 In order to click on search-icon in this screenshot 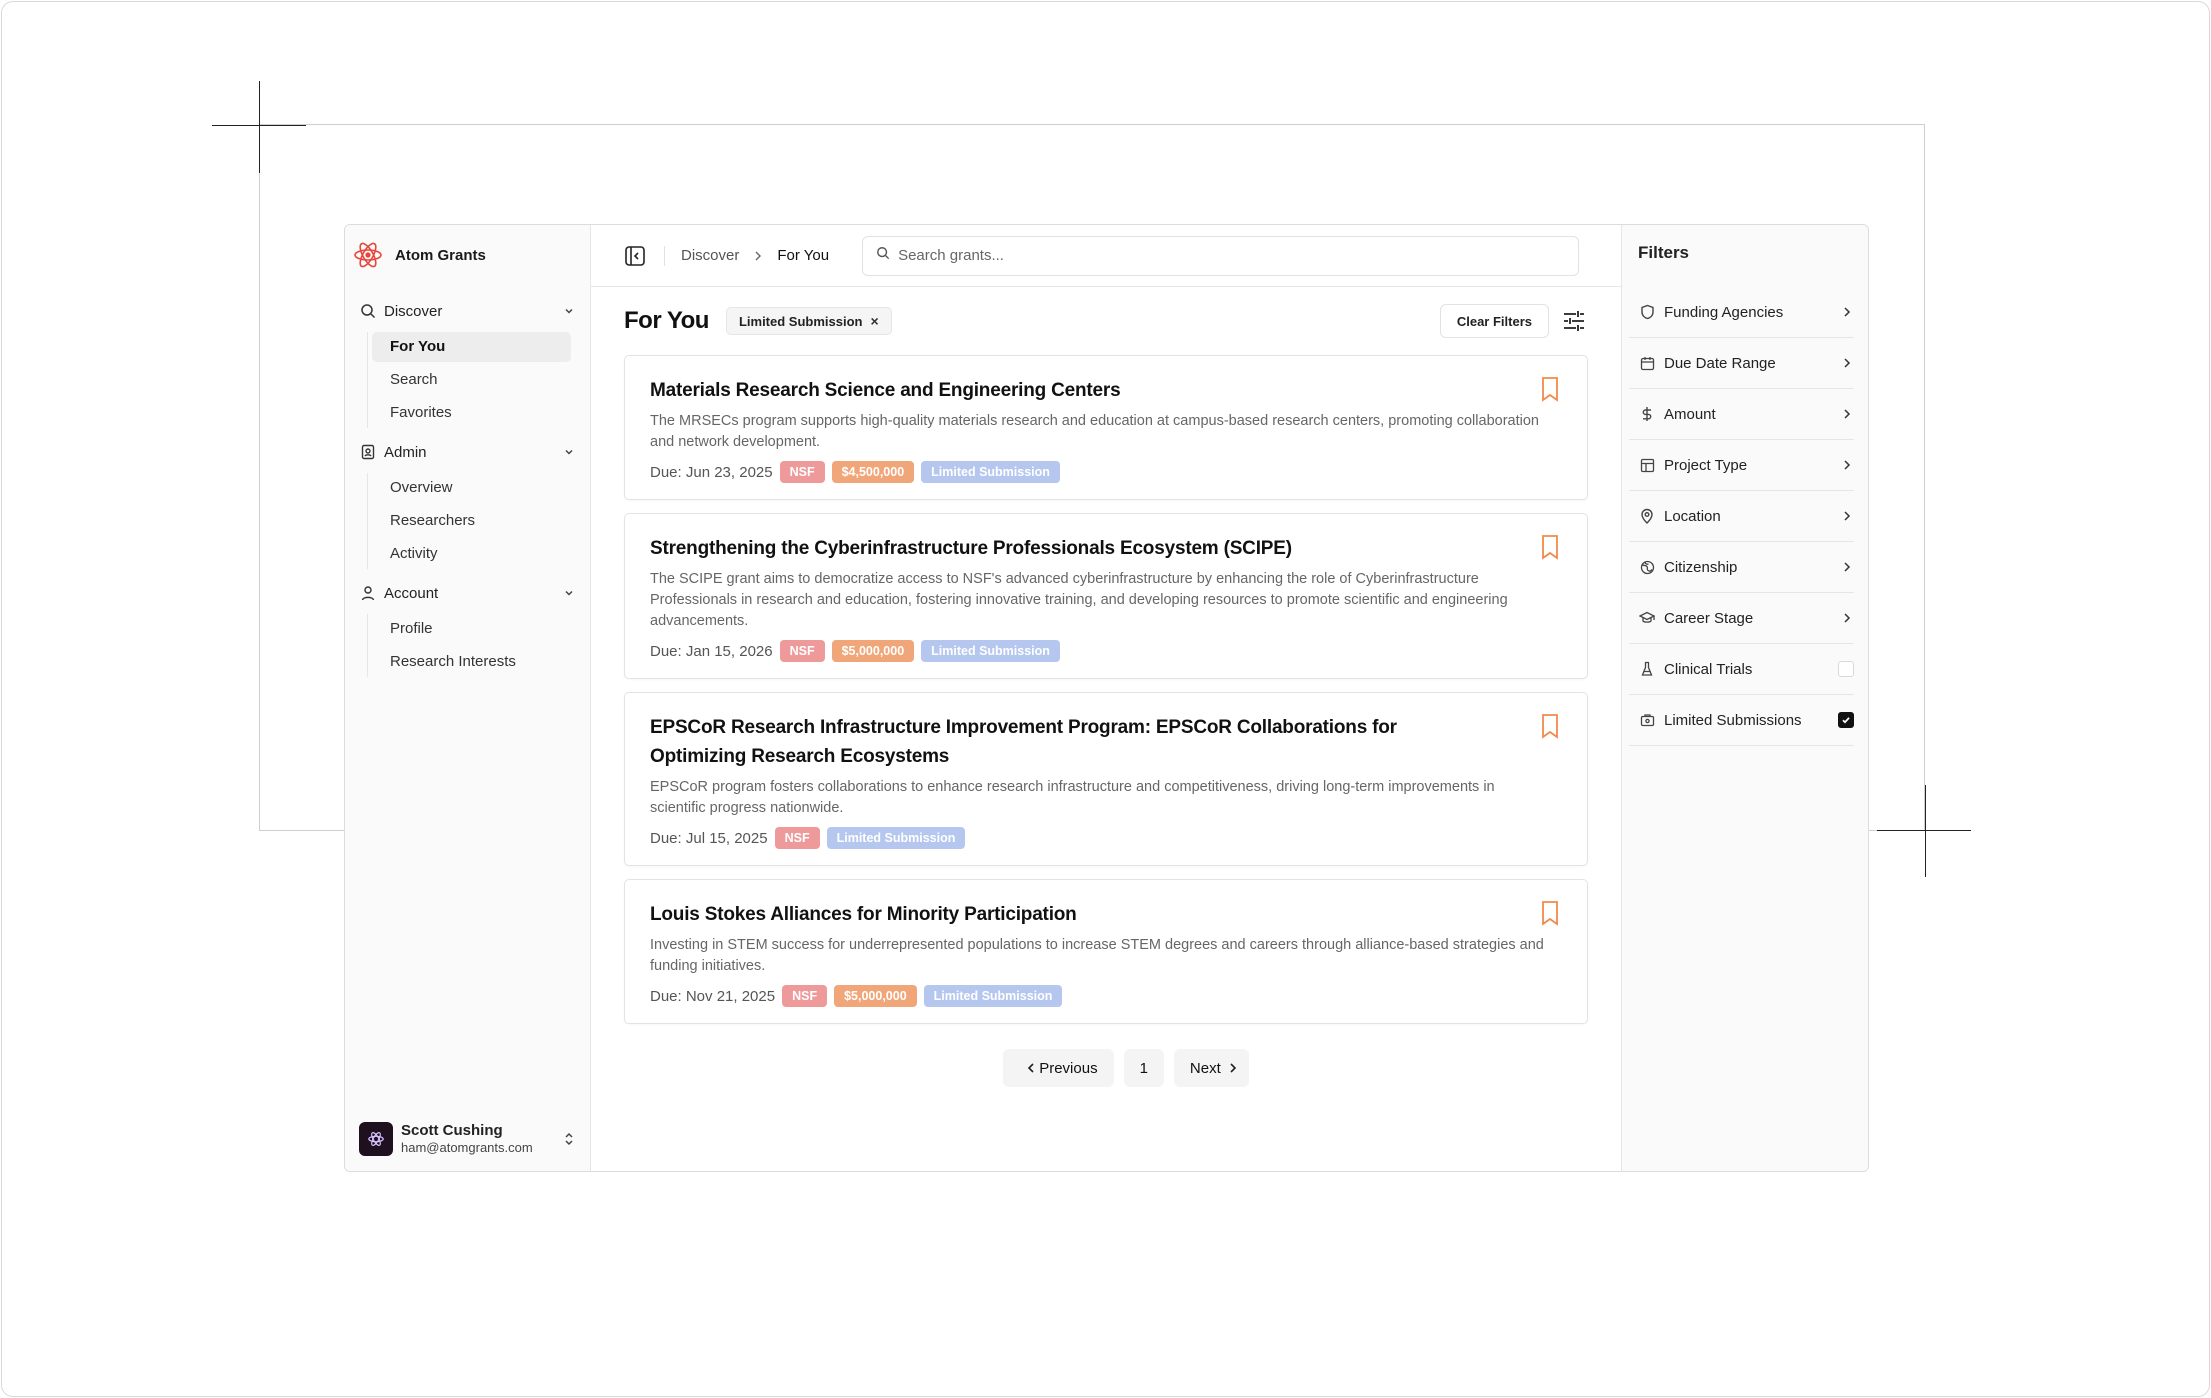, I will do `click(883, 255)`.